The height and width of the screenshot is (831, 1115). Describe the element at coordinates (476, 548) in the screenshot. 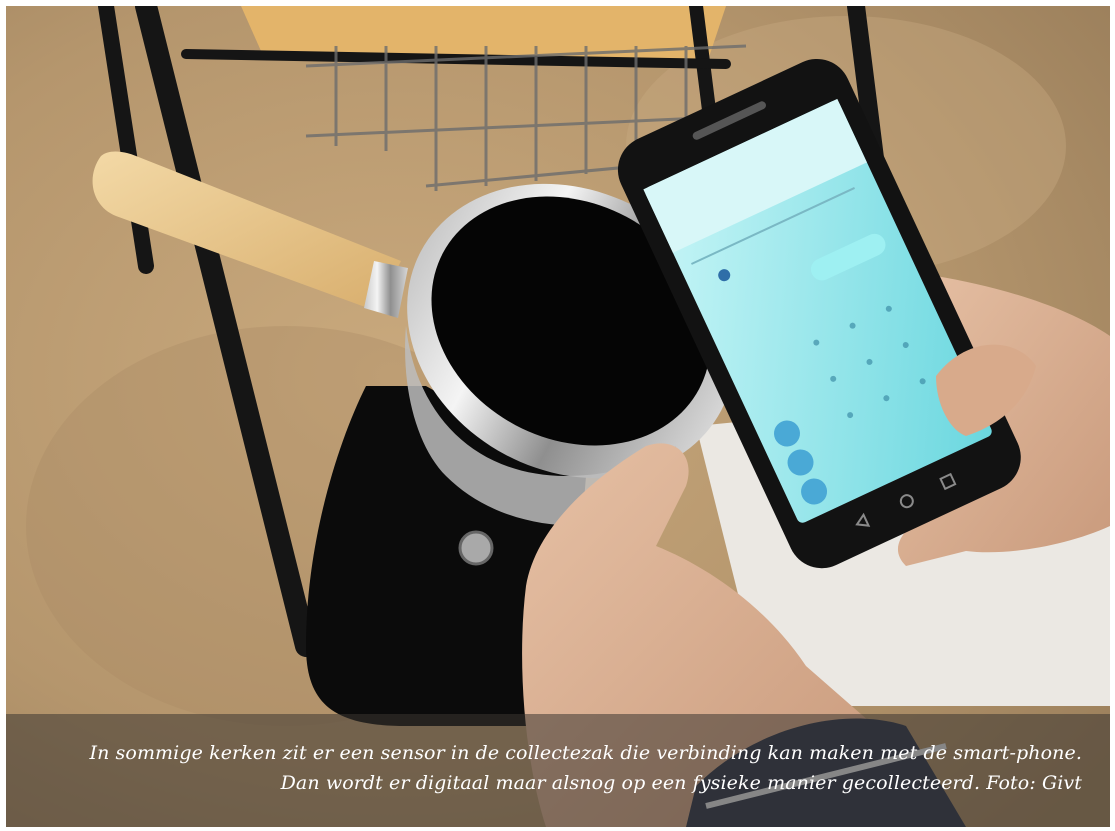

I see `sensor-button` at that location.